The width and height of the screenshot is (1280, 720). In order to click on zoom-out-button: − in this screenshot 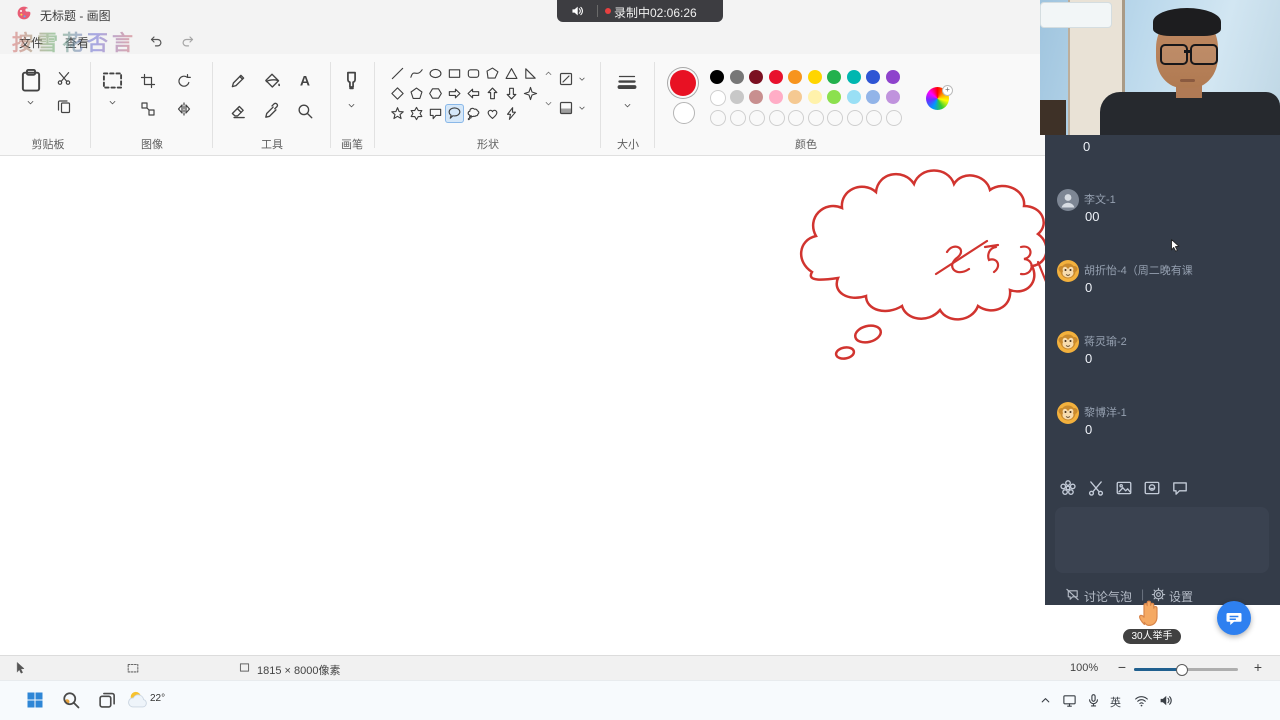, I will do `click(1122, 667)`.